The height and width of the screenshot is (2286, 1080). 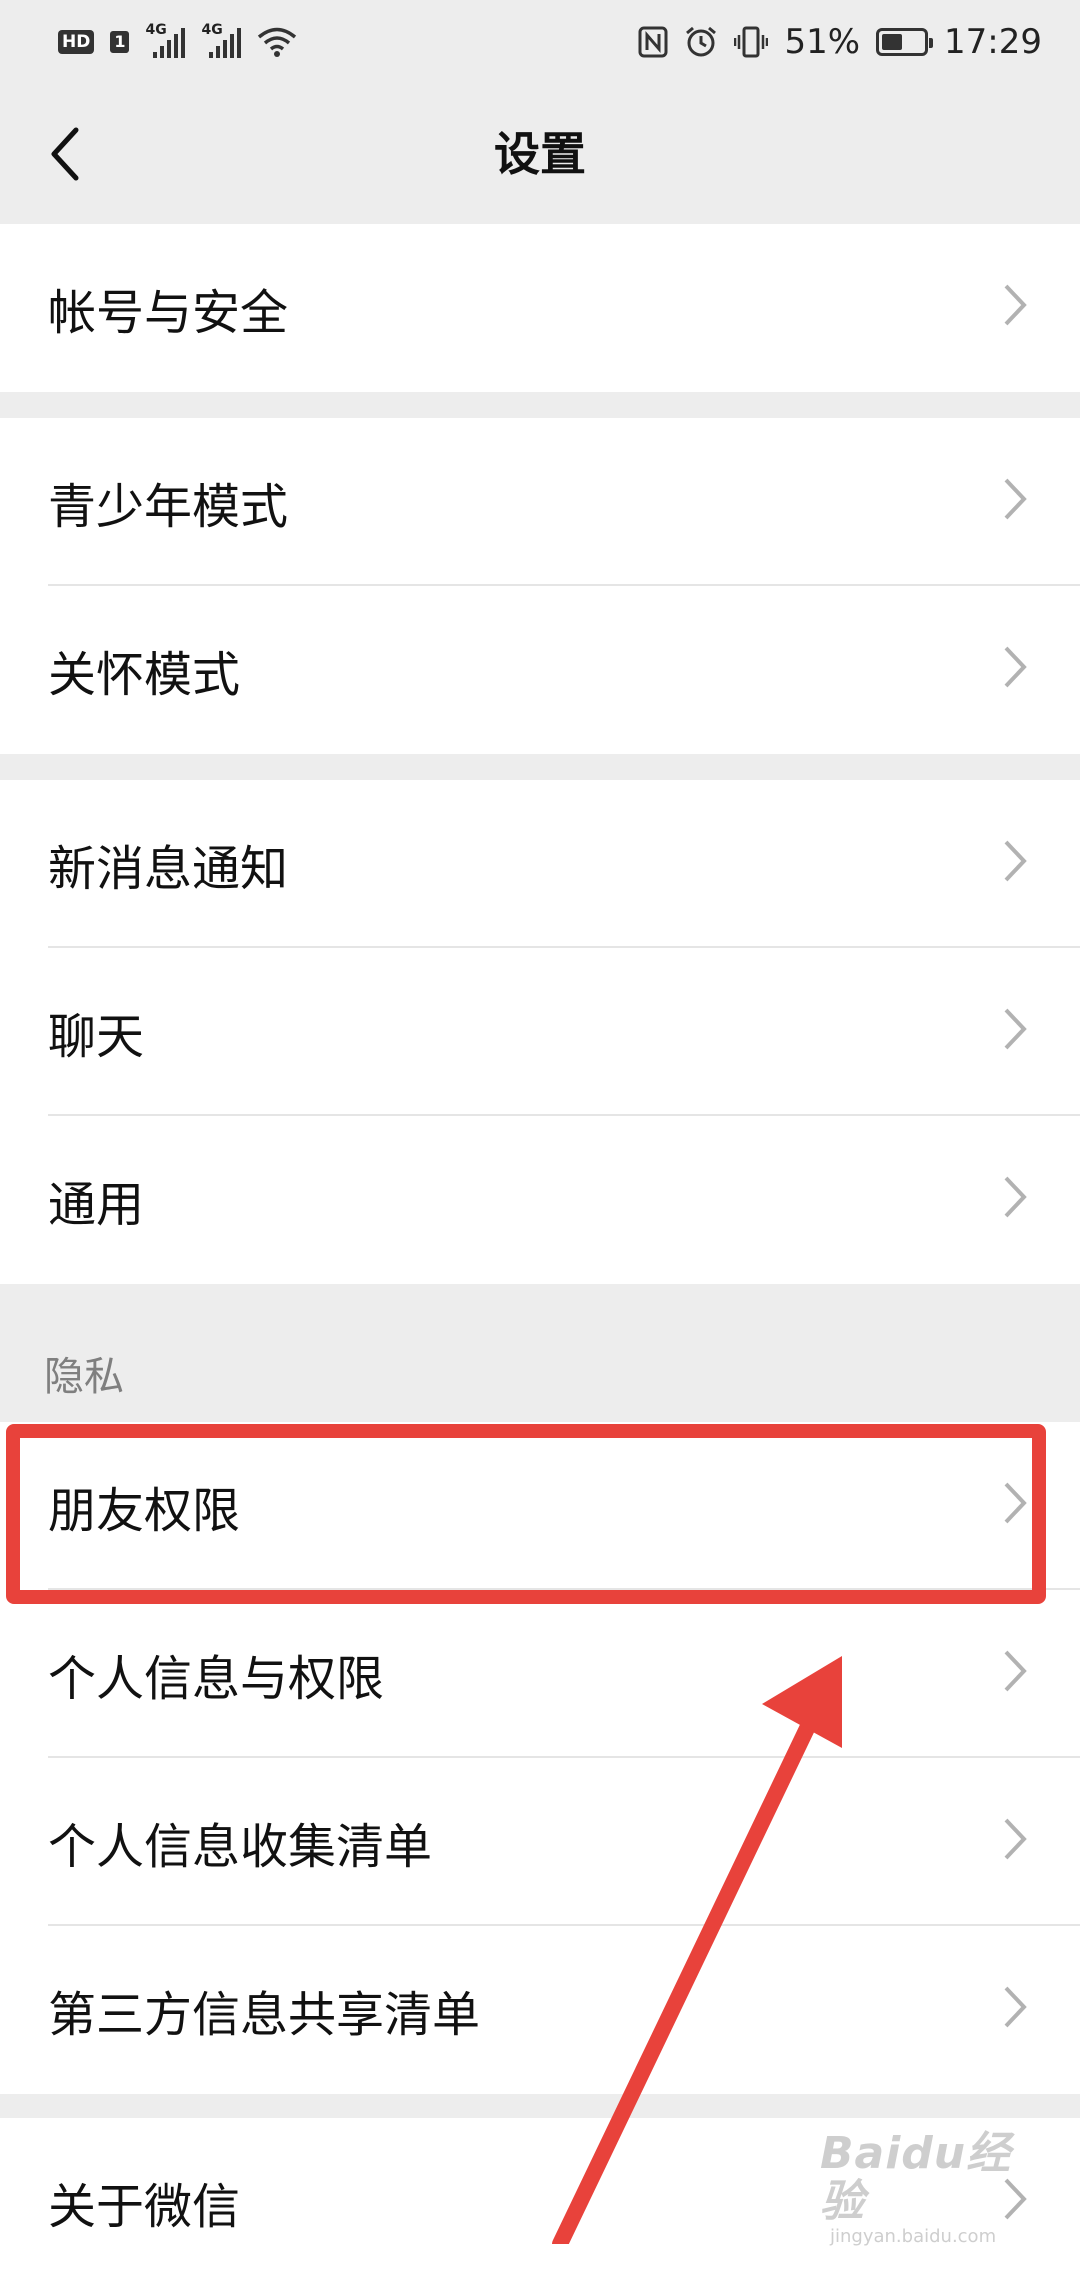 I want to click on settings-item-label: 帐号与安全, so click(x=168, y=313).